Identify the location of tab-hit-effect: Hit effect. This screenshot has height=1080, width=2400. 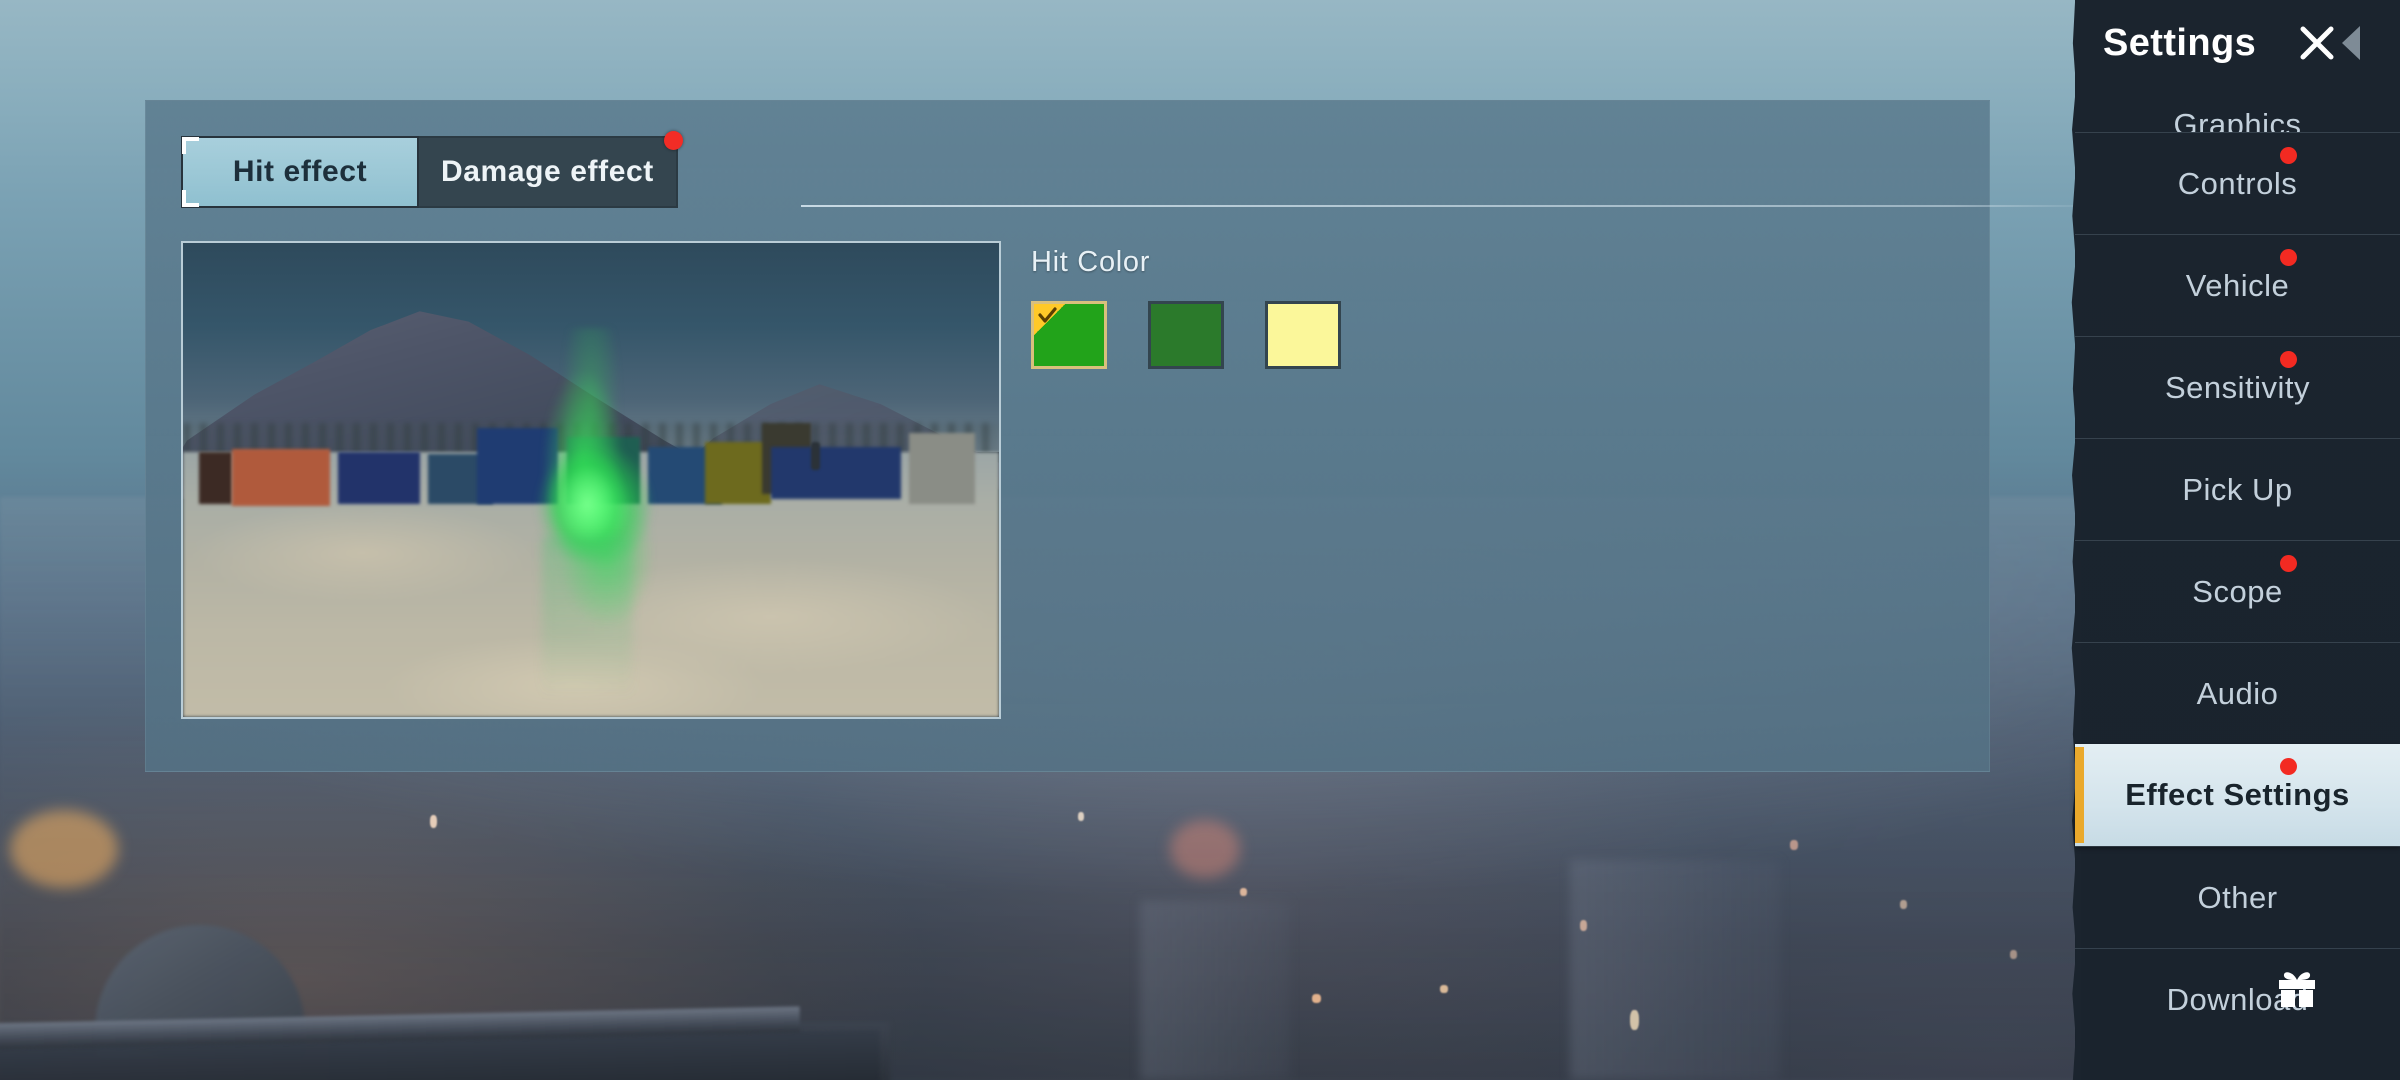
(300, 172).